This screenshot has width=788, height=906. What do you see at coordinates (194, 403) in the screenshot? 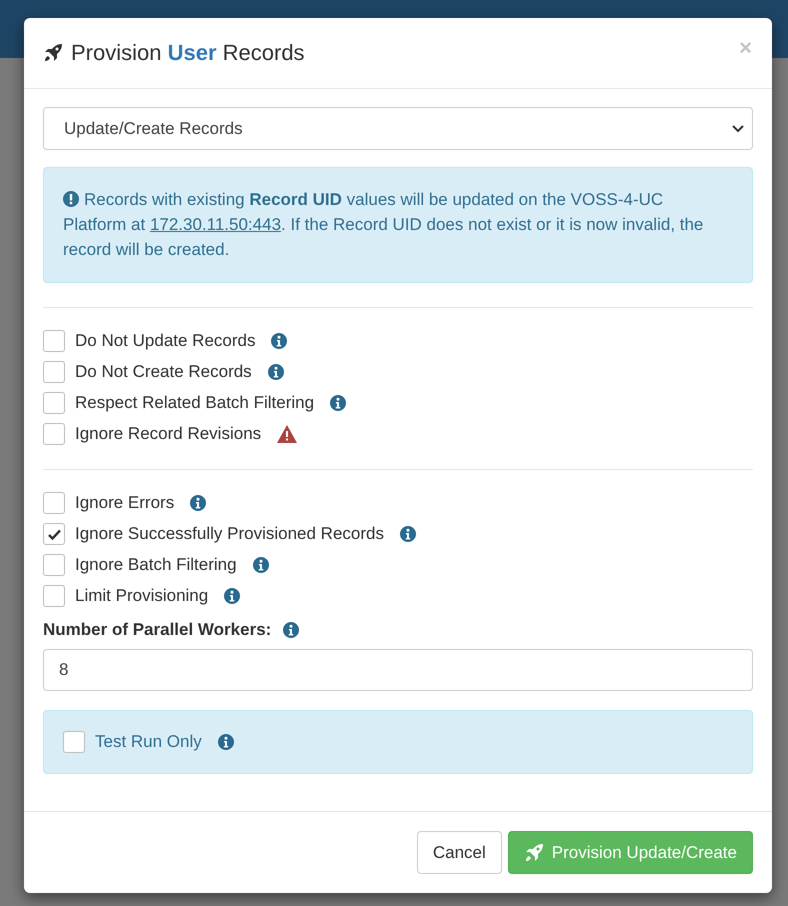
I see `option-label: Respect Related Batch Filtering` at bounding box center [194, 403].